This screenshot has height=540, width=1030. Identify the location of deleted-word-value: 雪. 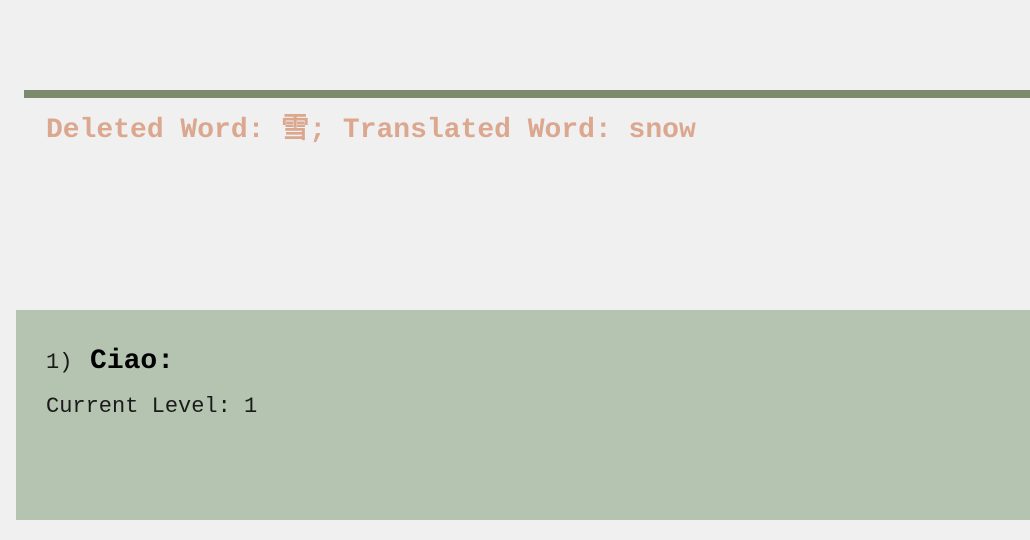
(295, 130).